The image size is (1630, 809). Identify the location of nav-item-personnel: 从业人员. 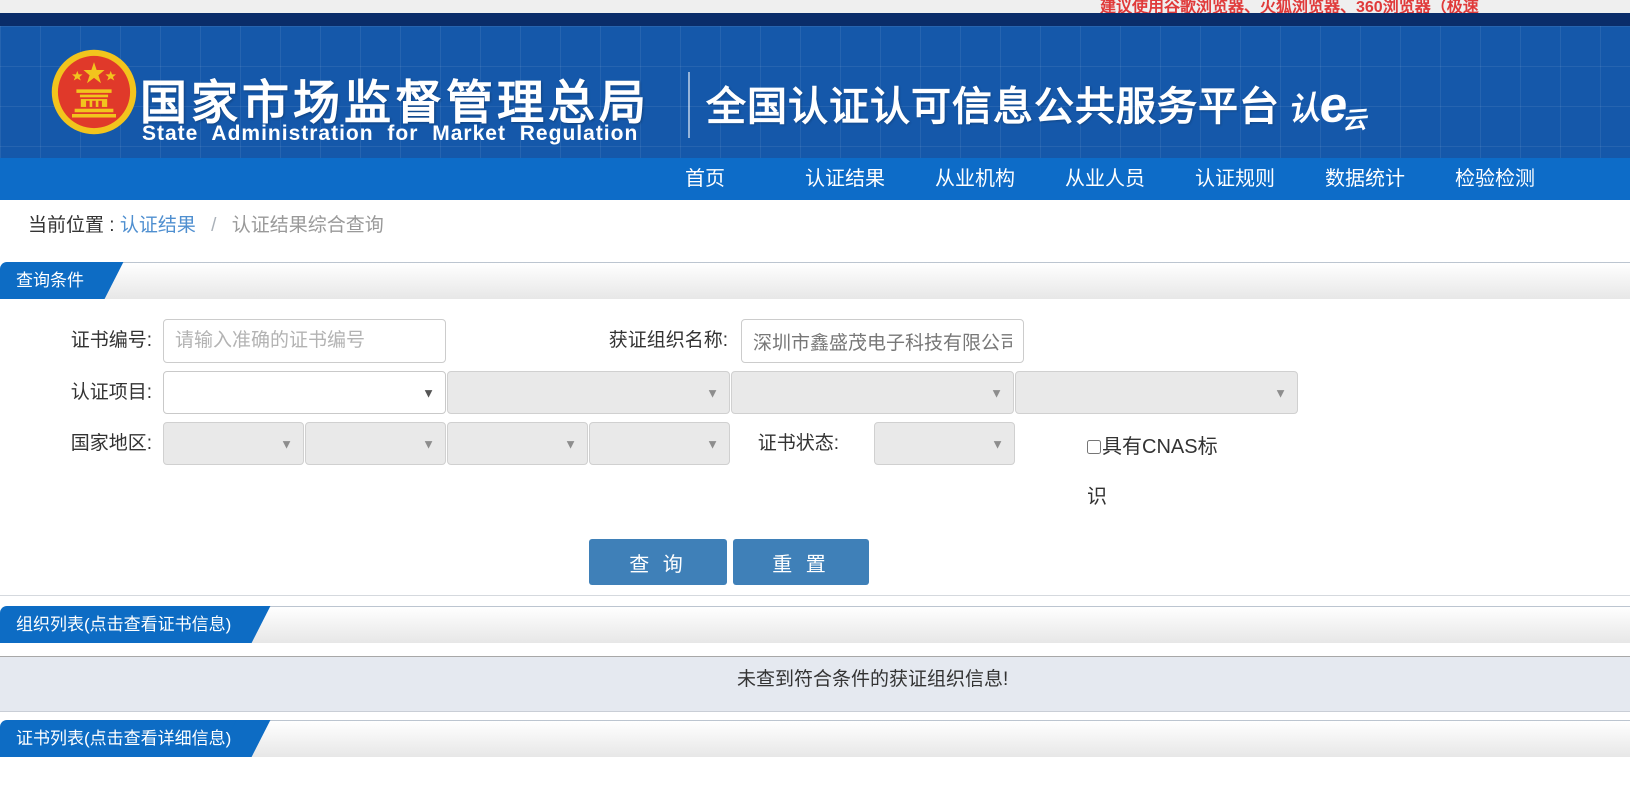
(1105, 179).